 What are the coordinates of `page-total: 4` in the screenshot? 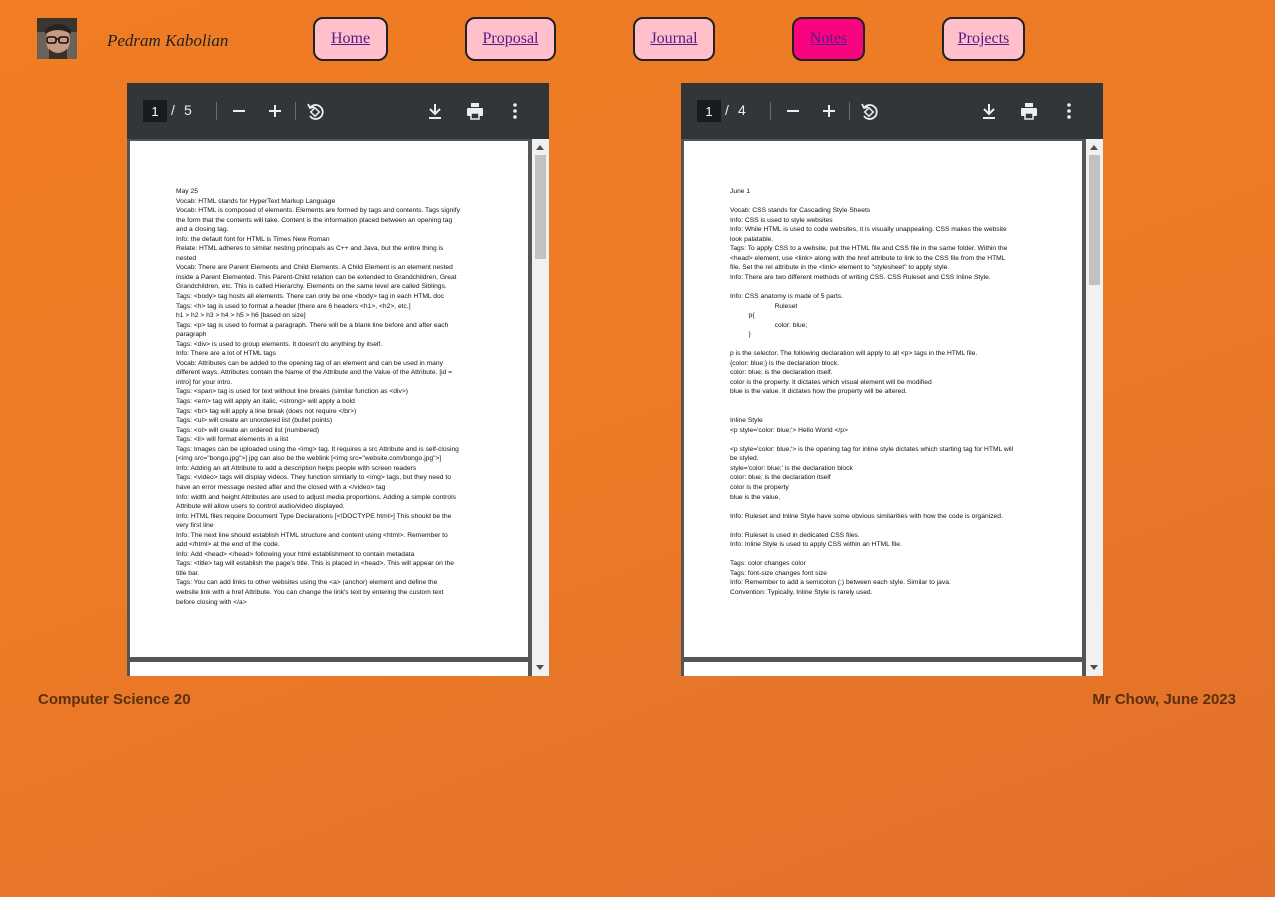 It's located at (742, 110).